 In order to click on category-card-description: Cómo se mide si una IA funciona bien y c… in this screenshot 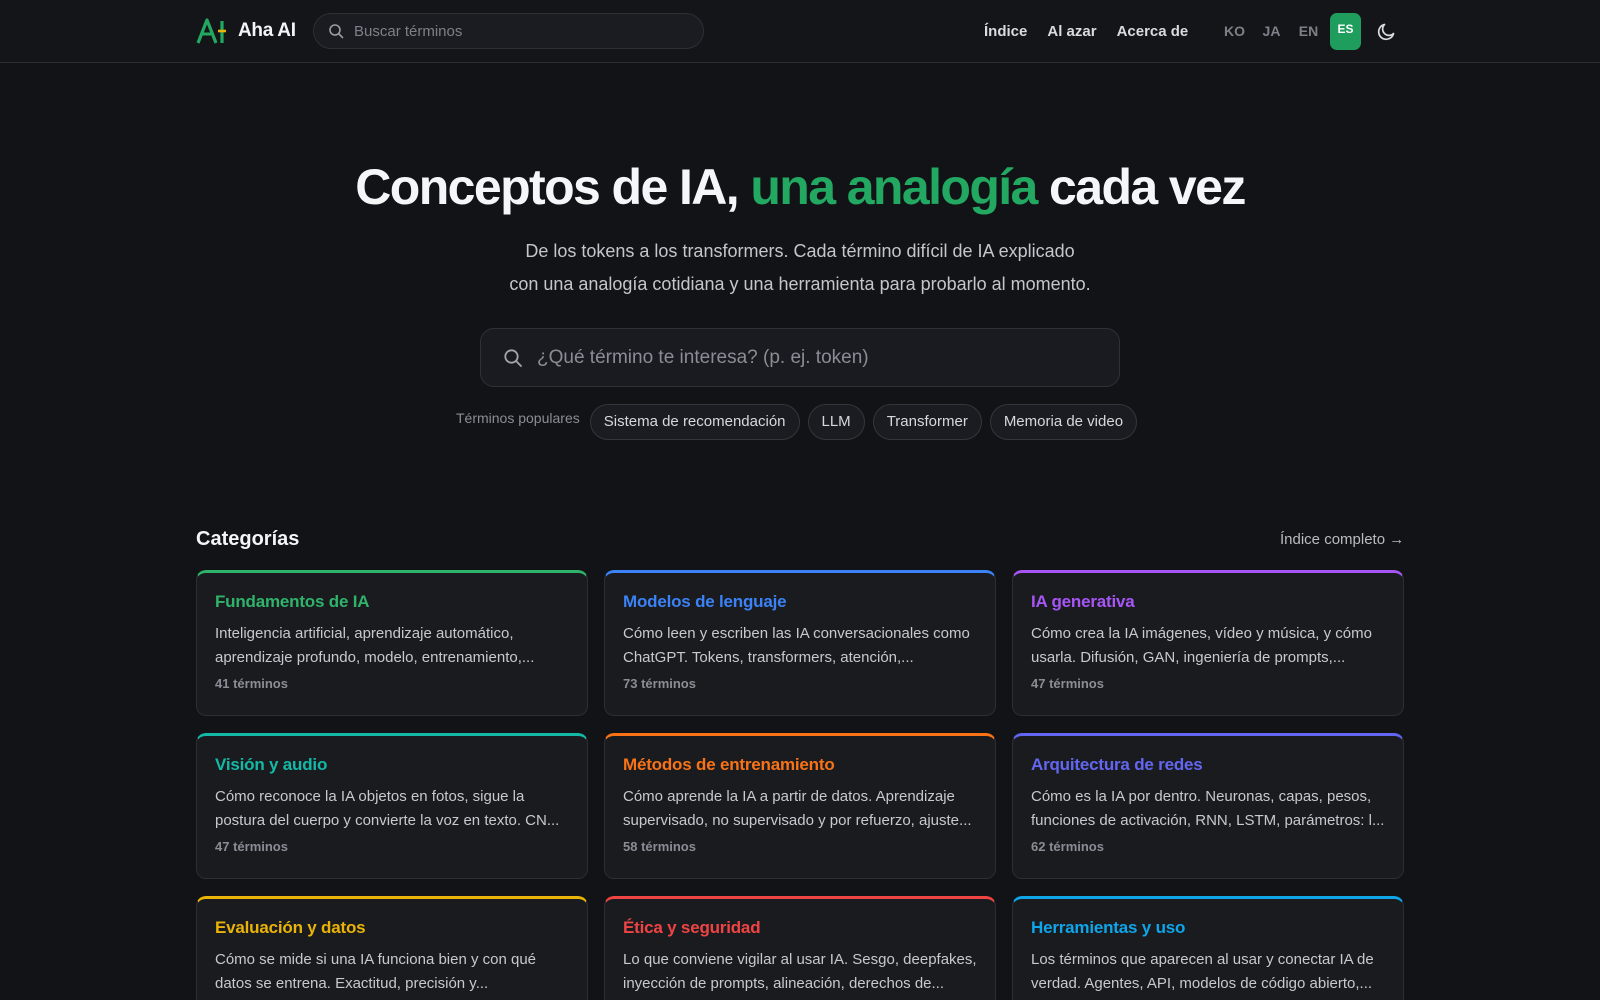, I will do `click(376, 971)`.